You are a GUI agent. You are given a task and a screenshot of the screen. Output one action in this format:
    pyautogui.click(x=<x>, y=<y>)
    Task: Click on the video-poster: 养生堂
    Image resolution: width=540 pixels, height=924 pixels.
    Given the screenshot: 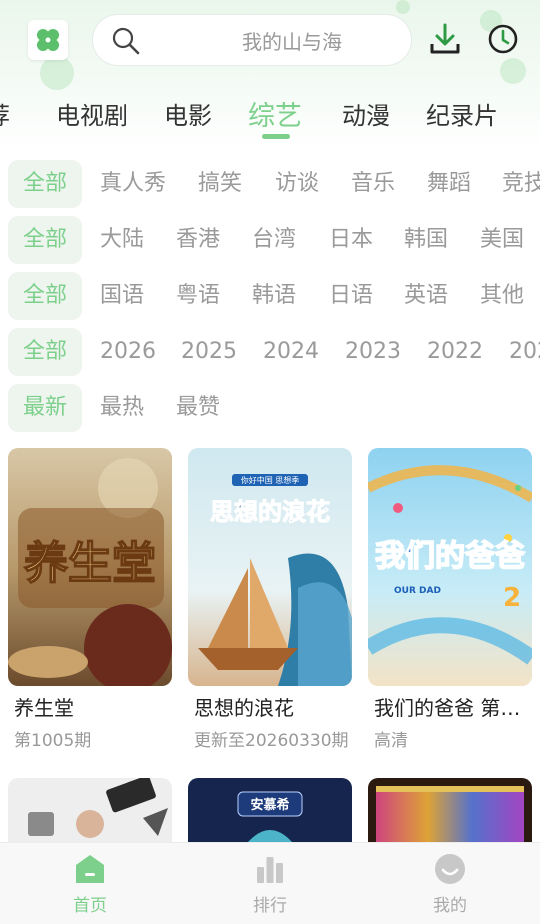 What is the action you would take?
    pyautogui.click(x=90, y=567)
    